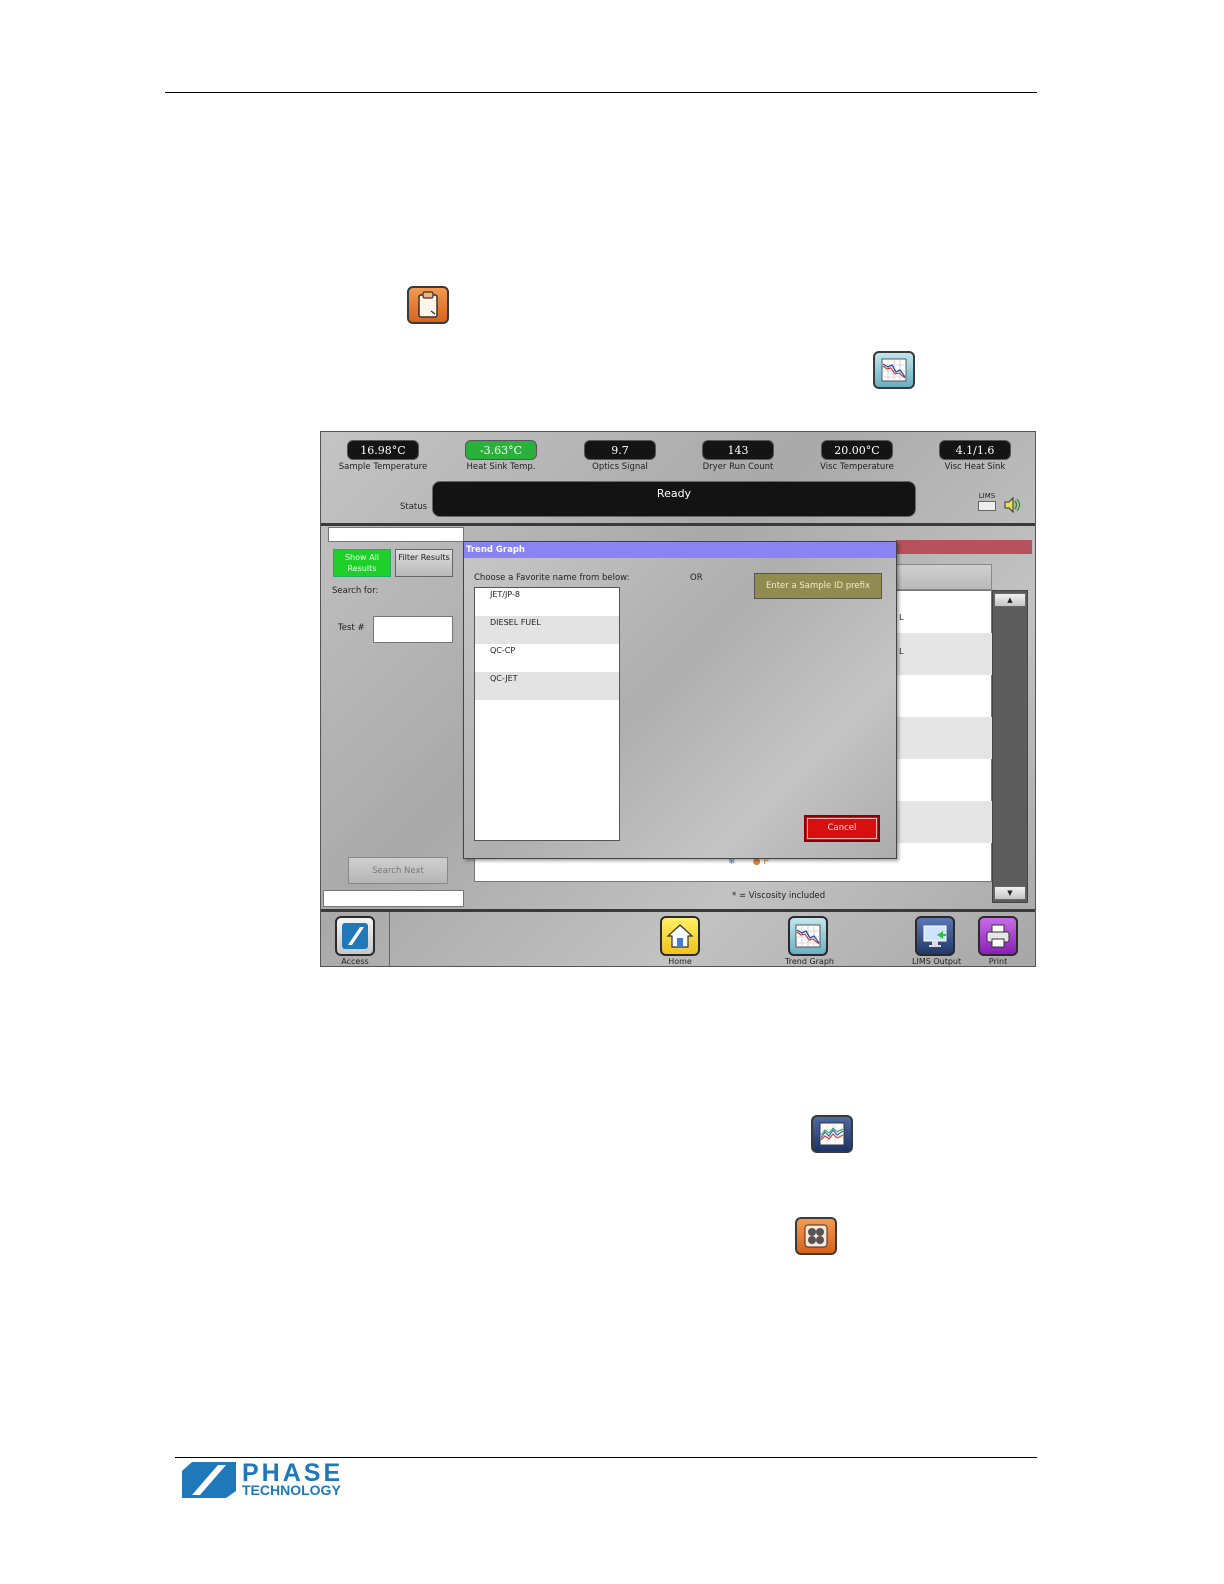  What do you see at coordinates (547, 602) in the screenshot?
I see `list-item: JET/JP-8` at bounding box center [547, 602].